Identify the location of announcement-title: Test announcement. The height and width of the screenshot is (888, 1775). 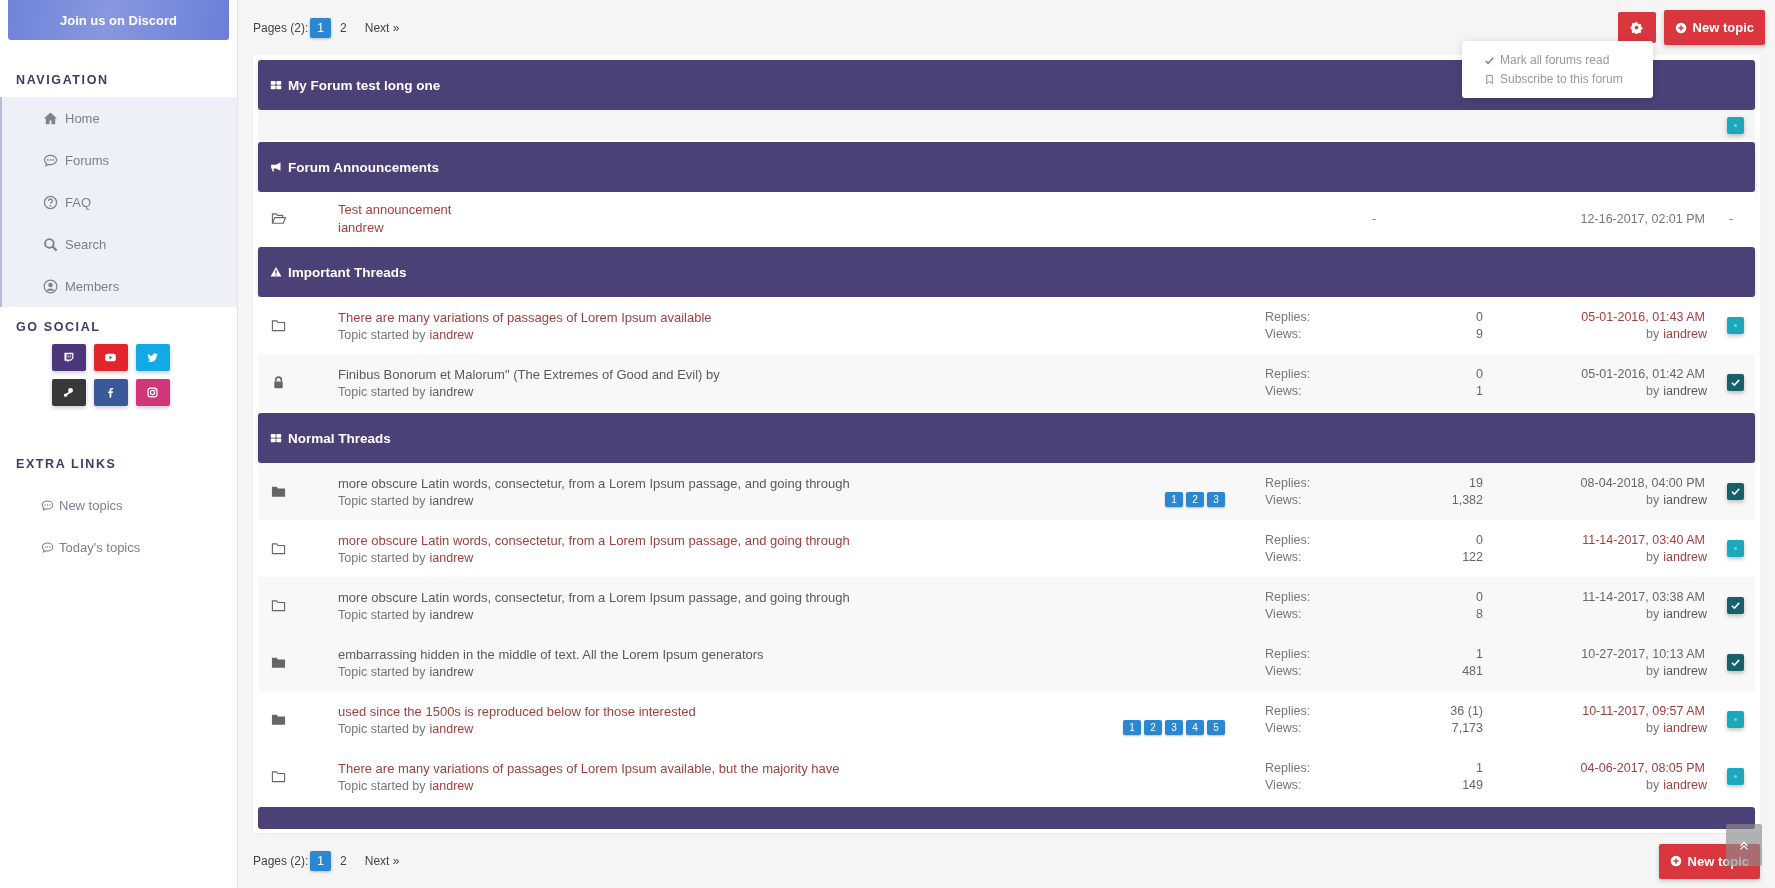
(395, 209).